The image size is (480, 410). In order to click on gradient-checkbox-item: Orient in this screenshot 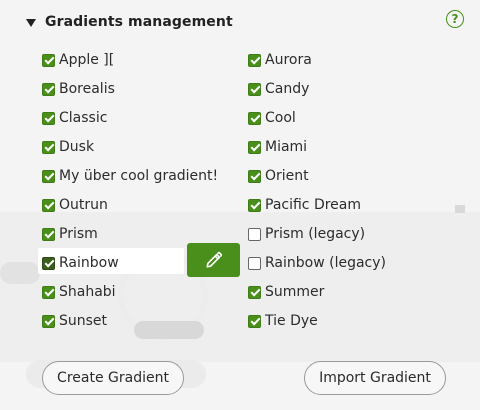, I will do `click(278, 176)`.